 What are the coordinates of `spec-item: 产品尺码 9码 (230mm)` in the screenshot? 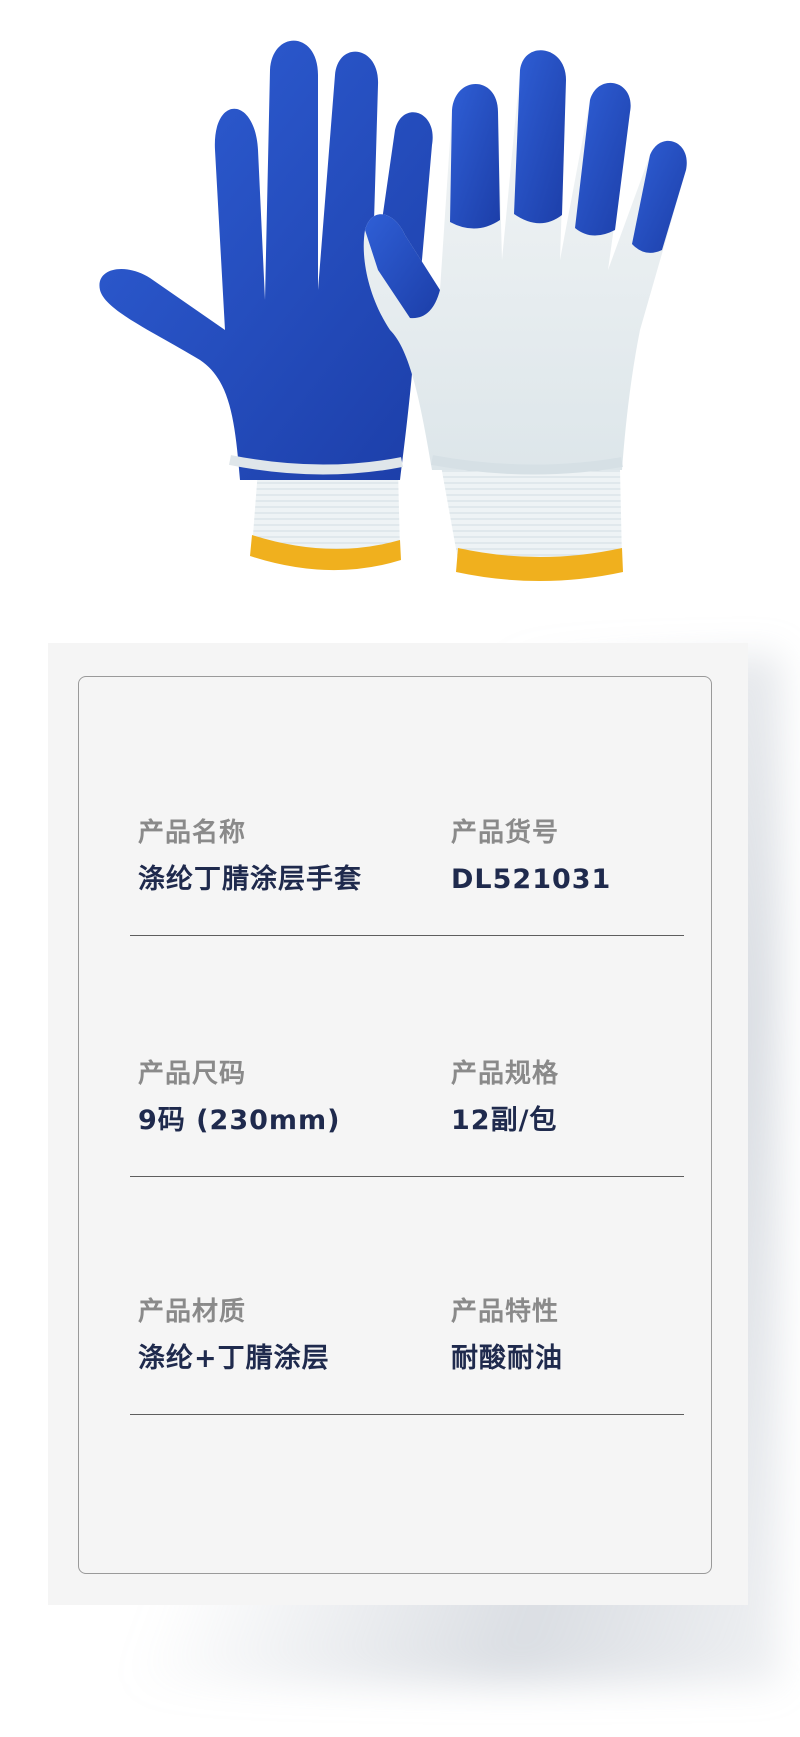 It's located at (268, 1098).